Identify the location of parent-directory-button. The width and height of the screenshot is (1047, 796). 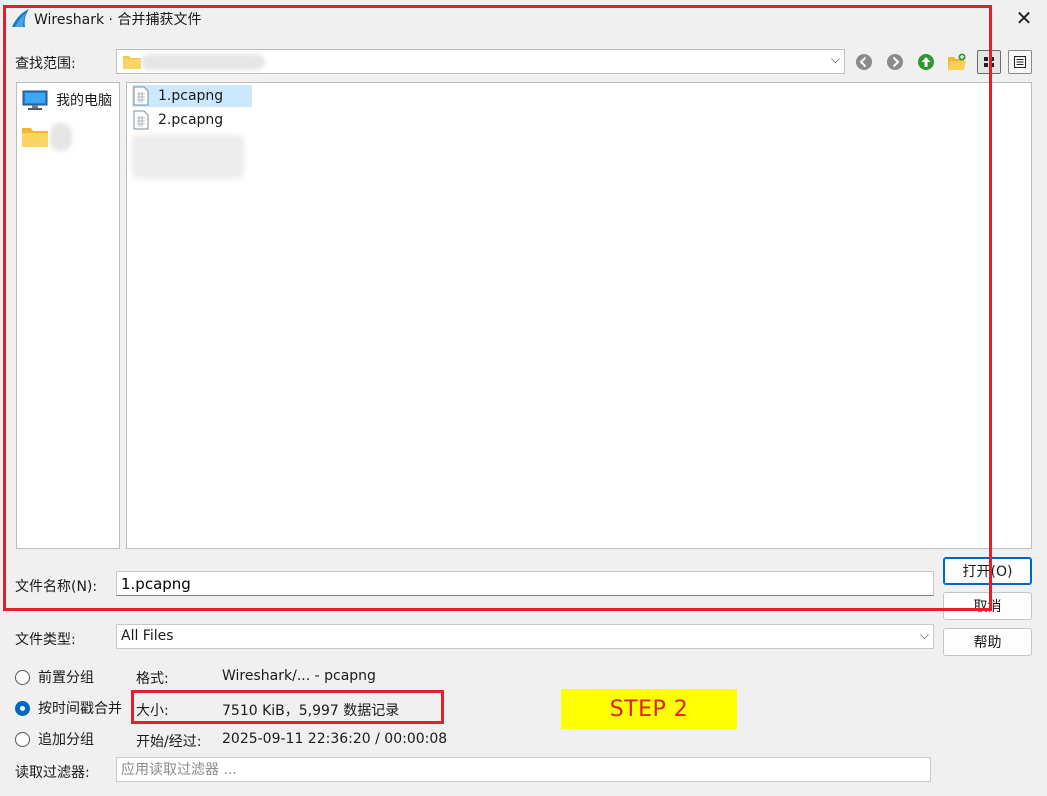
(926, 62).